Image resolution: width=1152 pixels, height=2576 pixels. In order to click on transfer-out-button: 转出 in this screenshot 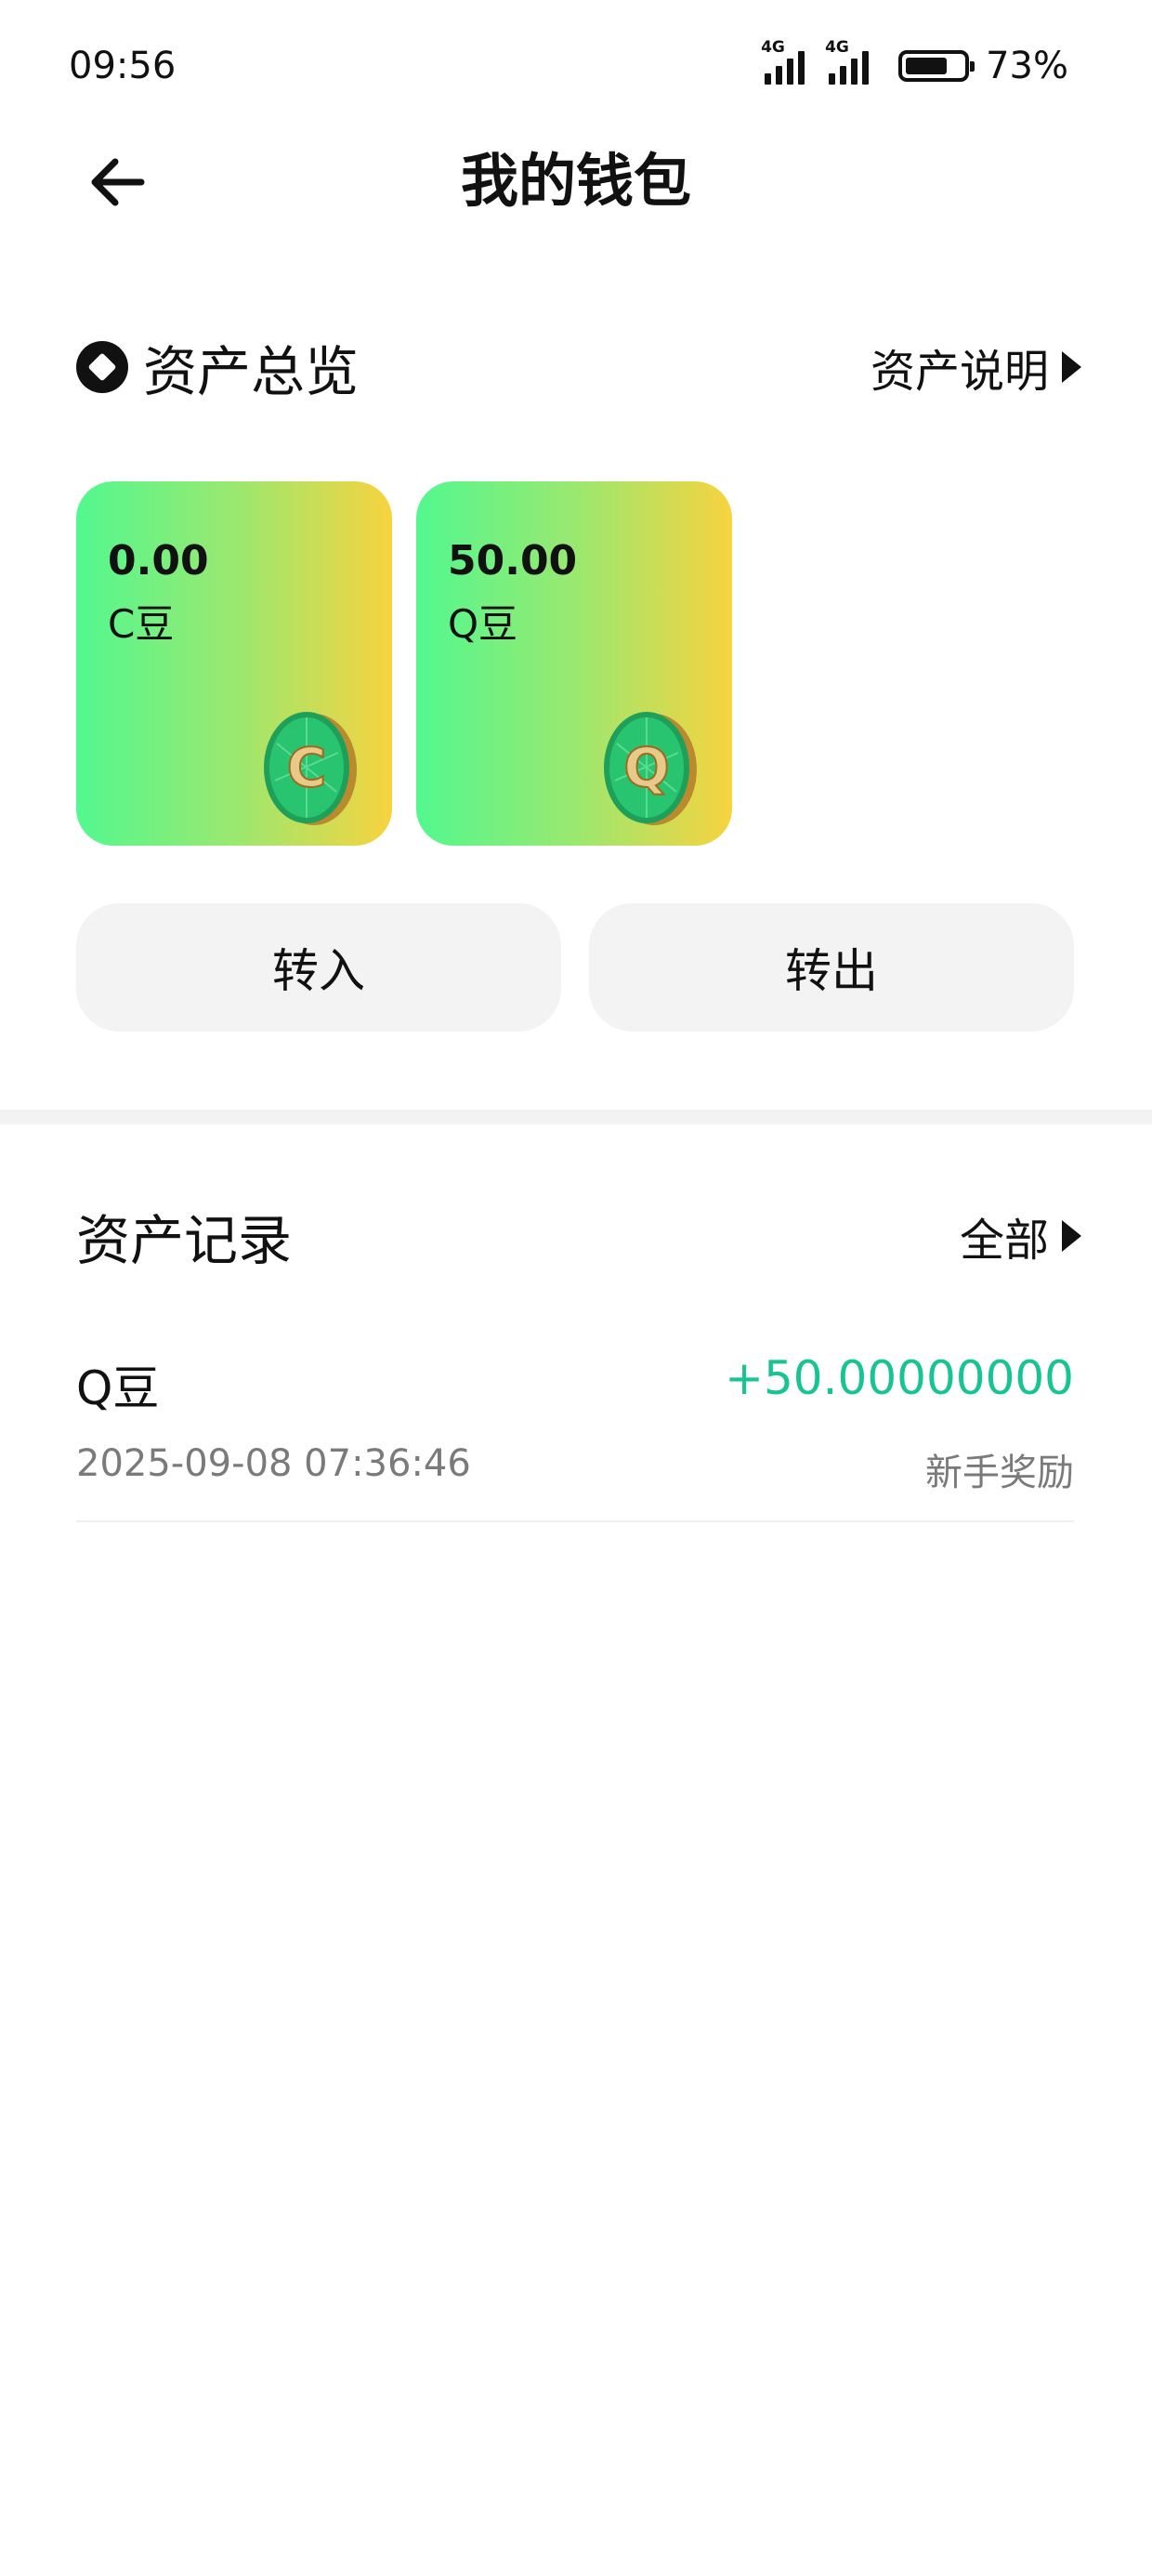, I will do `click(831, 967)`.